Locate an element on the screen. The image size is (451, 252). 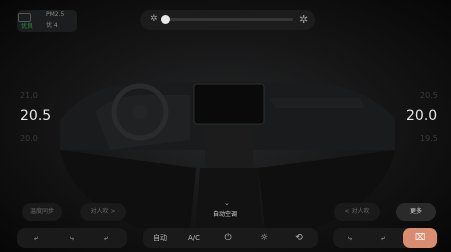
left-temp-current: 20.5 is located at coordinates (36, 116).